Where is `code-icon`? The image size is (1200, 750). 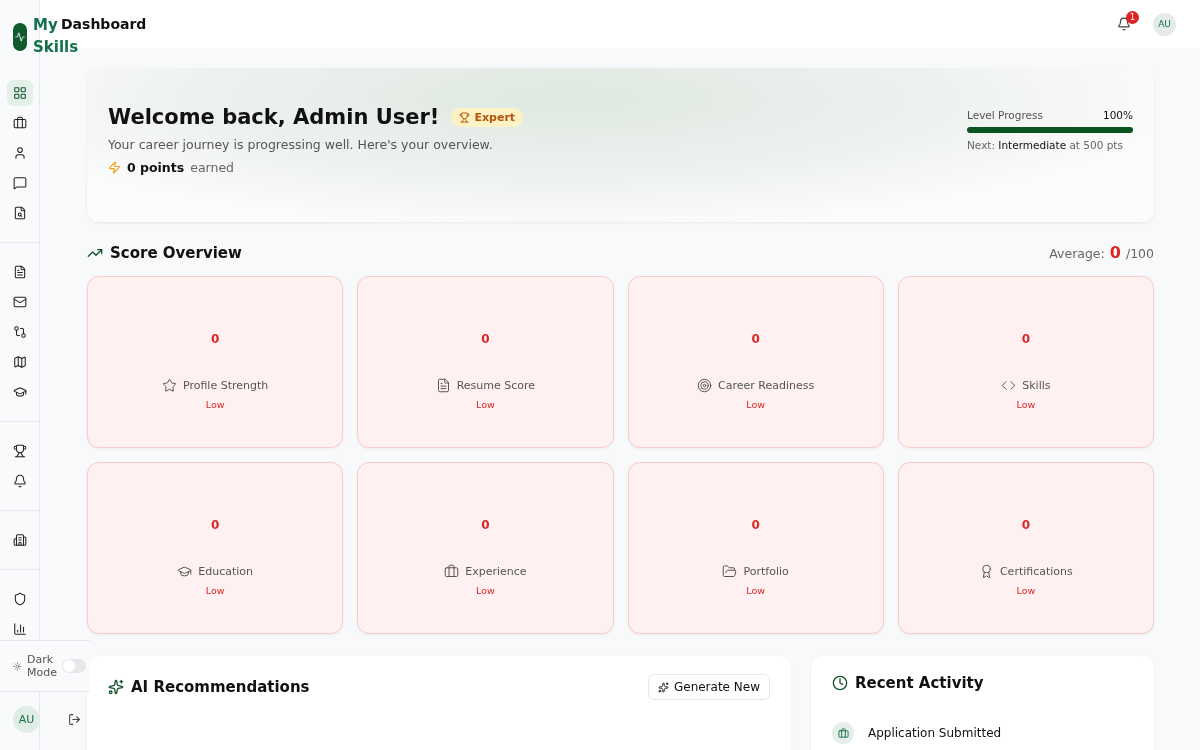
code-icon is located at coordinates (1009, 385).